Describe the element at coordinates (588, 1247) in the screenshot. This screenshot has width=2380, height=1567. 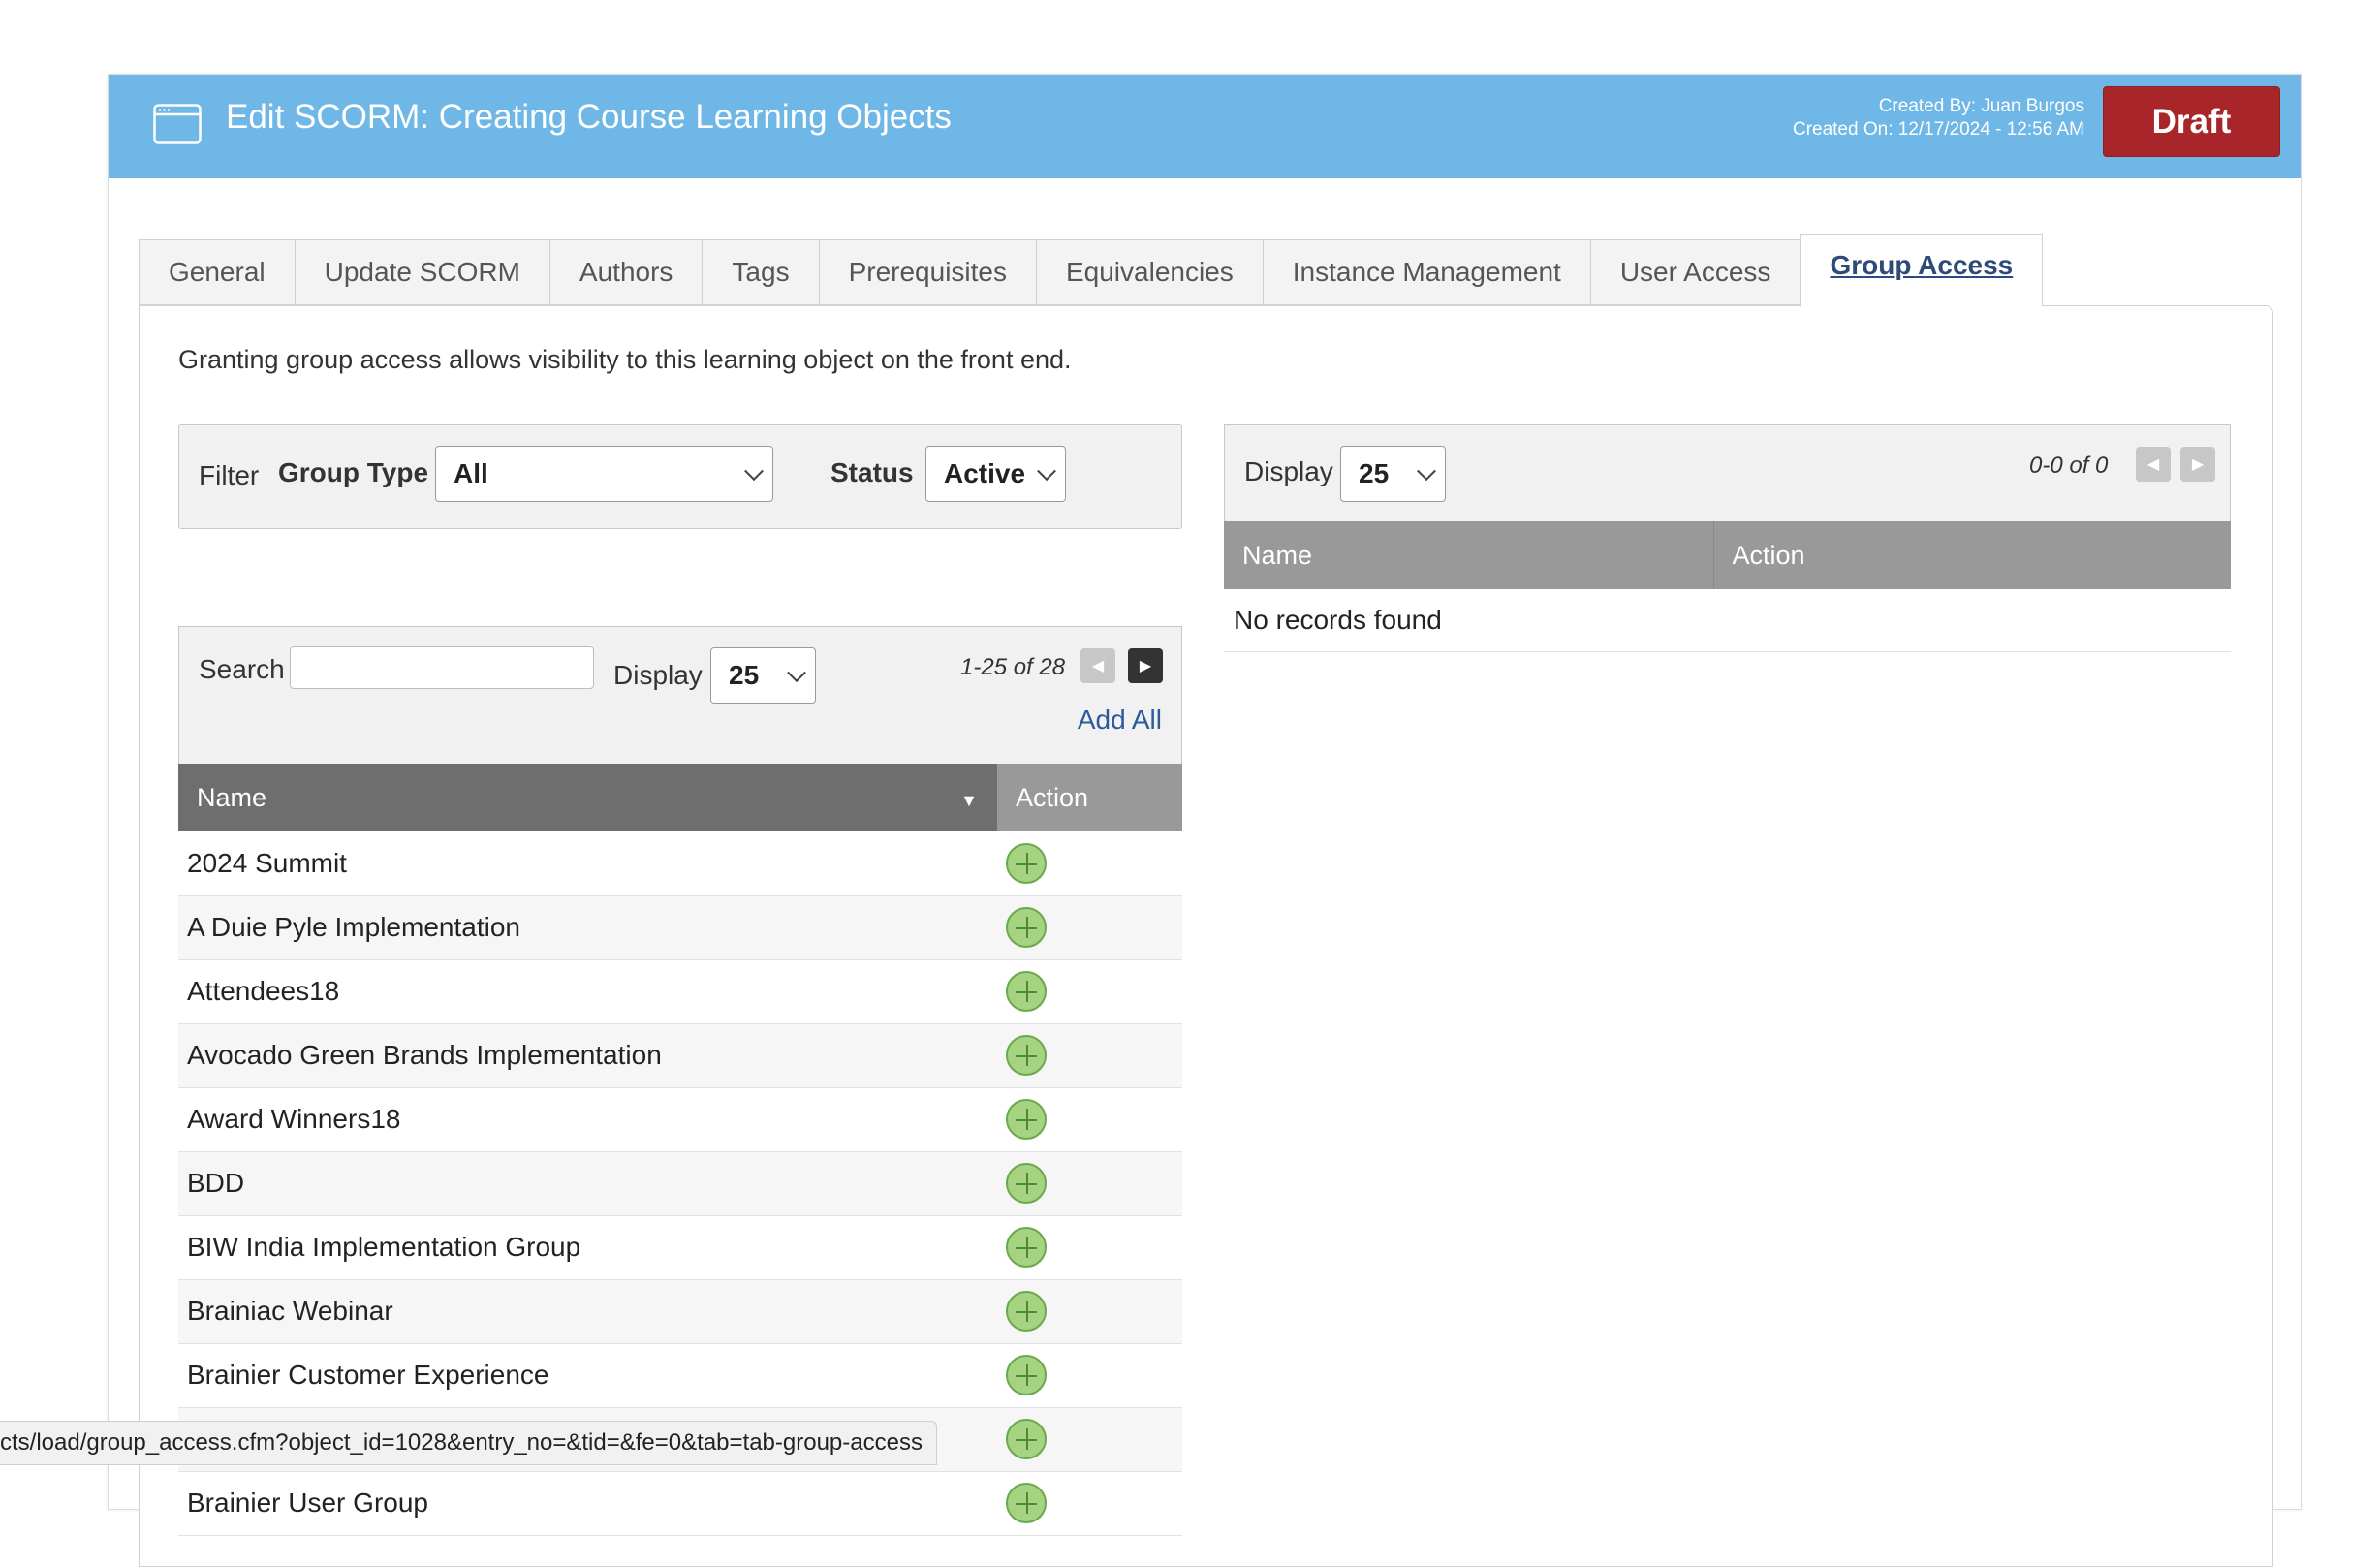
I see `group-name: BIW India Implementation Group` at that location.